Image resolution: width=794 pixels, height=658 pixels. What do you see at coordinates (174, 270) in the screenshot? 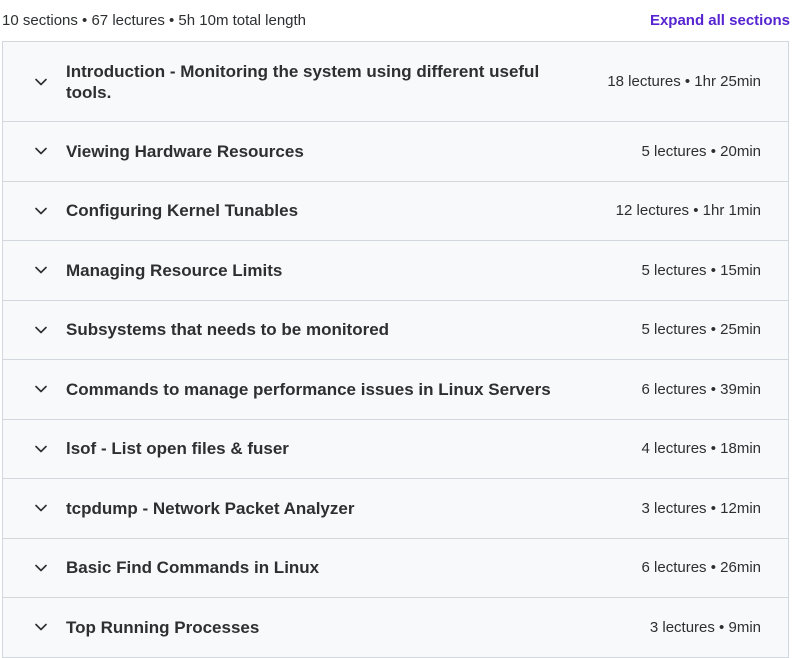
I see `section-title: Managing Resource Limits` at bounding box center [174, 270].